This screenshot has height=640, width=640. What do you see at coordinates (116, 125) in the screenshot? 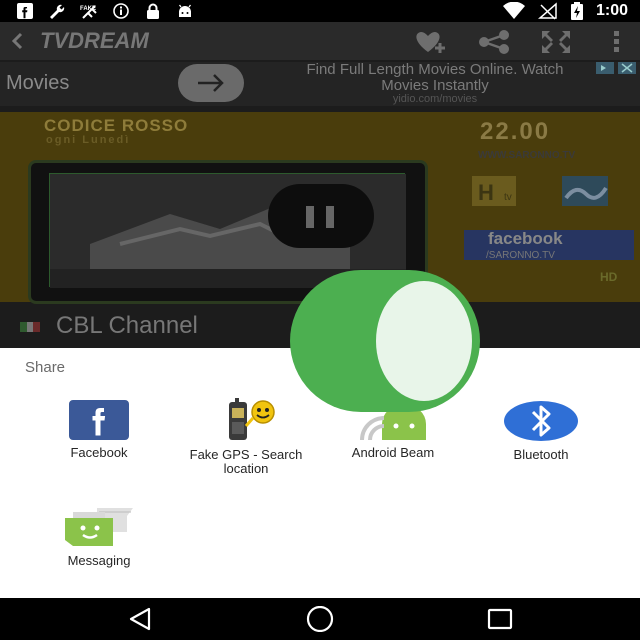
I see `show-title: CODICE ROSSO` at bounding box center [116, 125].